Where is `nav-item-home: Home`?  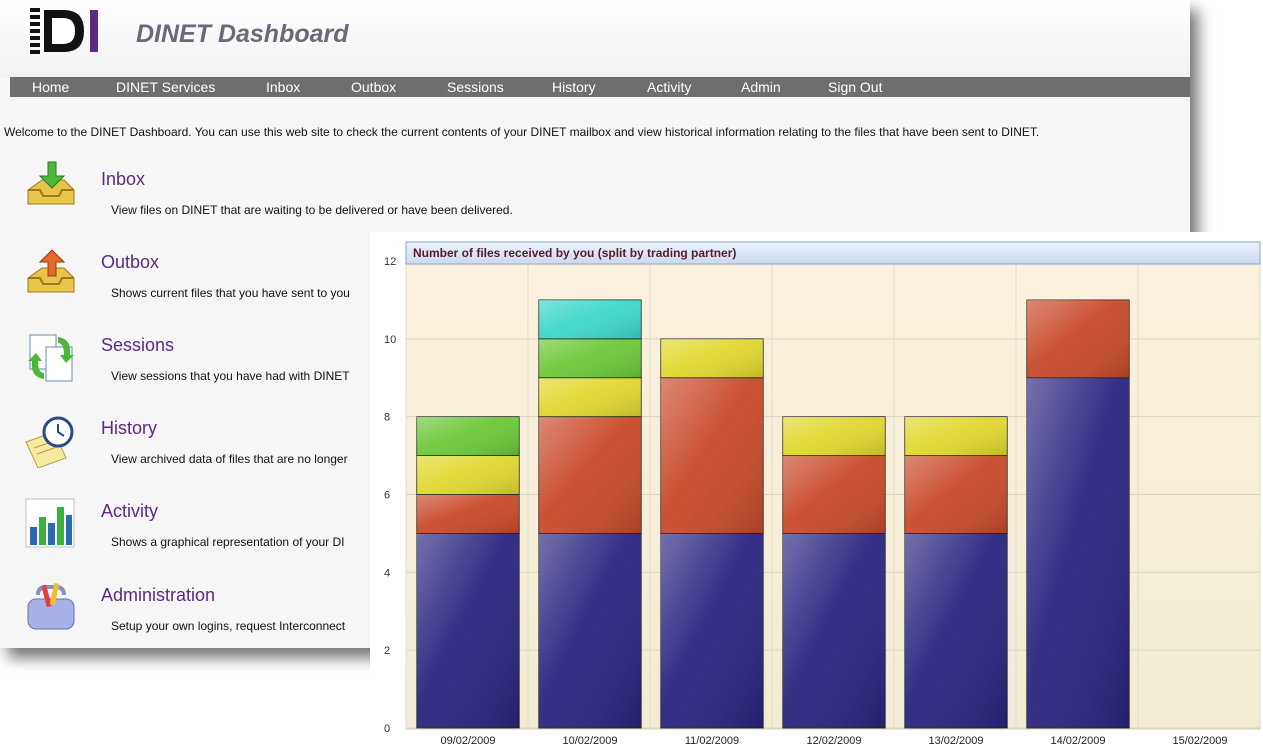 nav-item-home: Home is located at coordinates (50, 87).